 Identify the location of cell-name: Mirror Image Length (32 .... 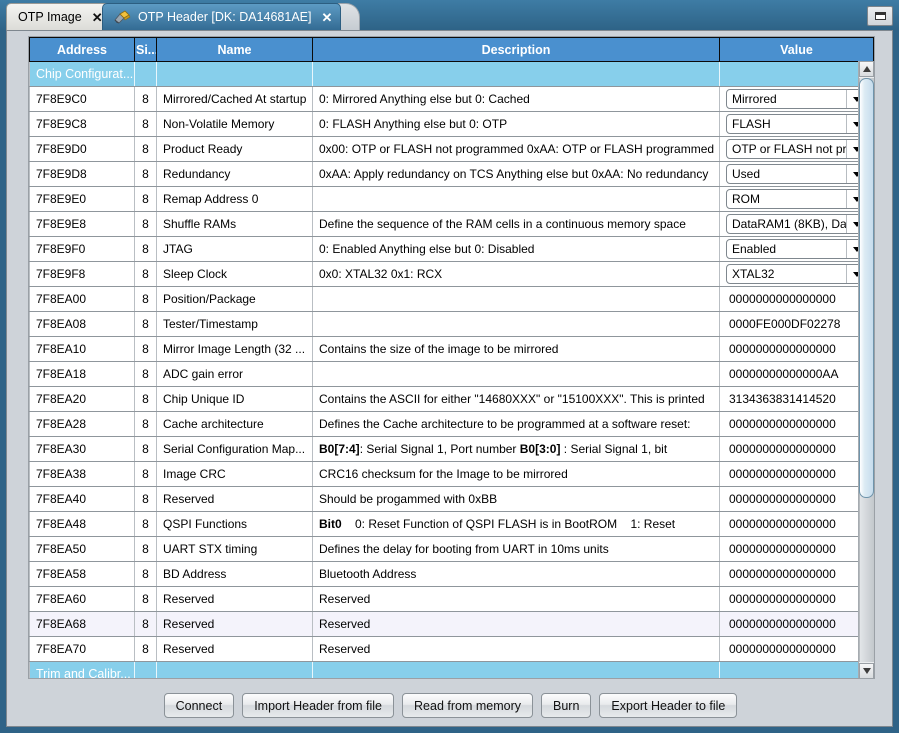
(234, 349).